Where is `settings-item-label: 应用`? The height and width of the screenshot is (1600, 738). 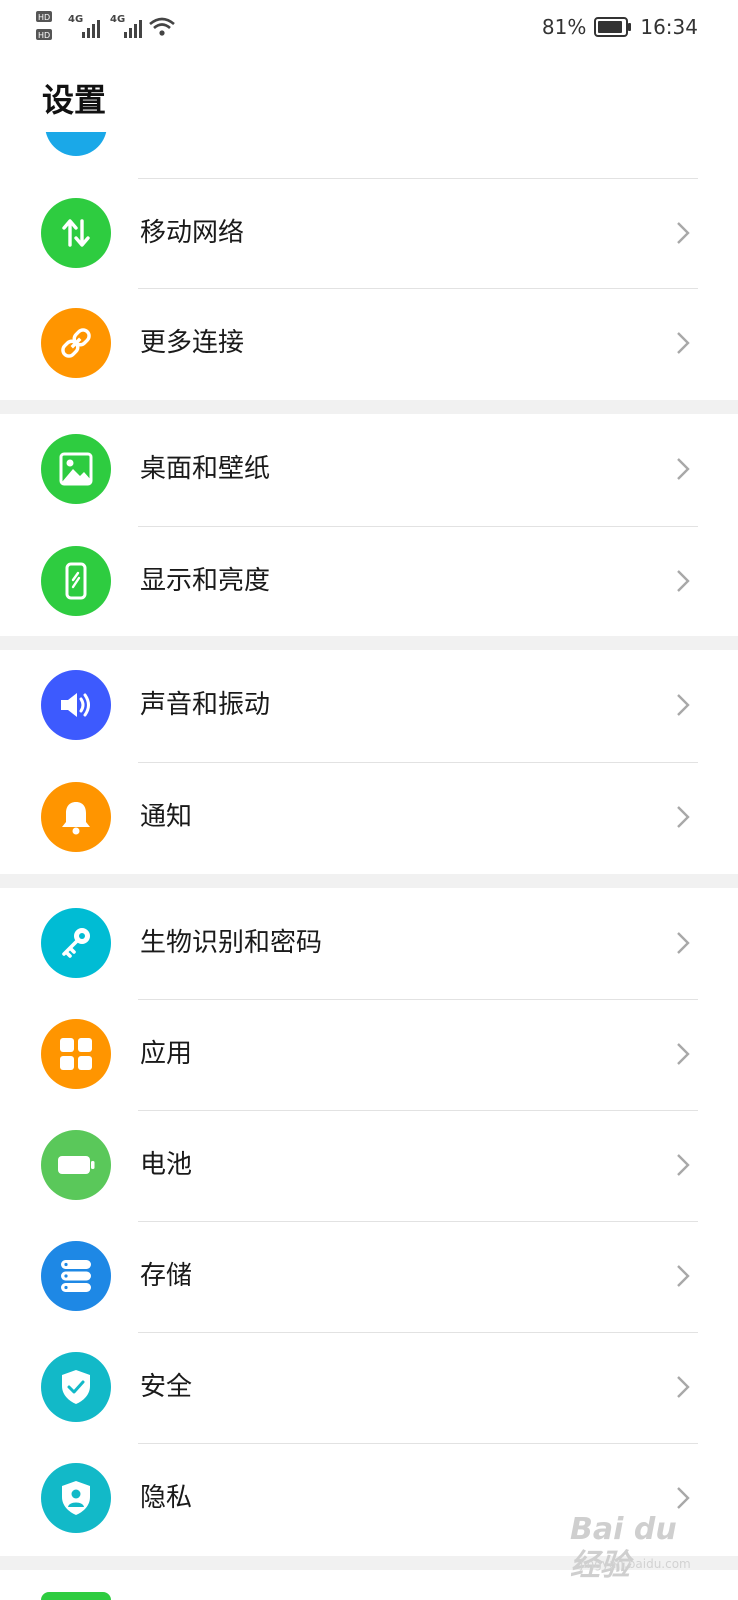
settings-item-label: 应用 is located at coordinates (166, 1054).